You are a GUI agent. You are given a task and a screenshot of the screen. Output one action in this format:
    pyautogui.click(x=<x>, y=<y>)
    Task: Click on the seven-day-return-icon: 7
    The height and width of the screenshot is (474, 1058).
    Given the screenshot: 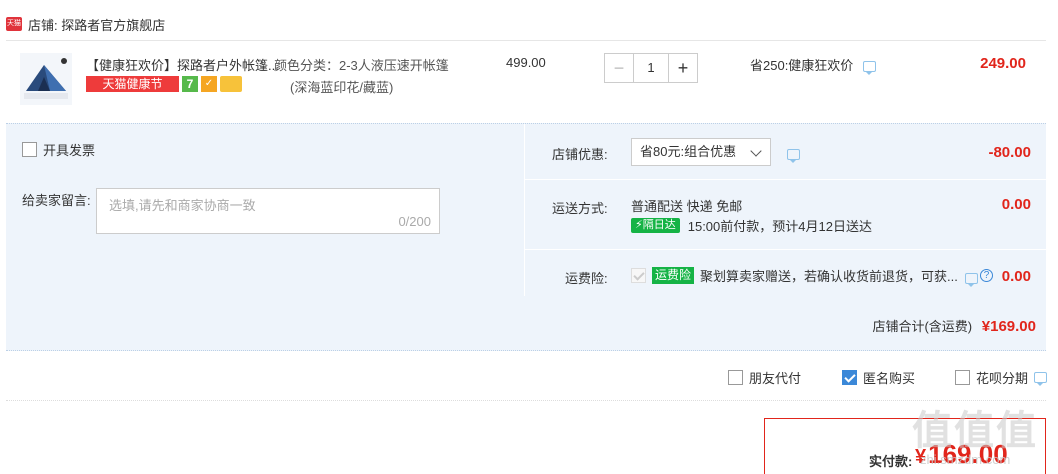 What is the action you would take?
    pyautogui.click(x=190, y=84)
    